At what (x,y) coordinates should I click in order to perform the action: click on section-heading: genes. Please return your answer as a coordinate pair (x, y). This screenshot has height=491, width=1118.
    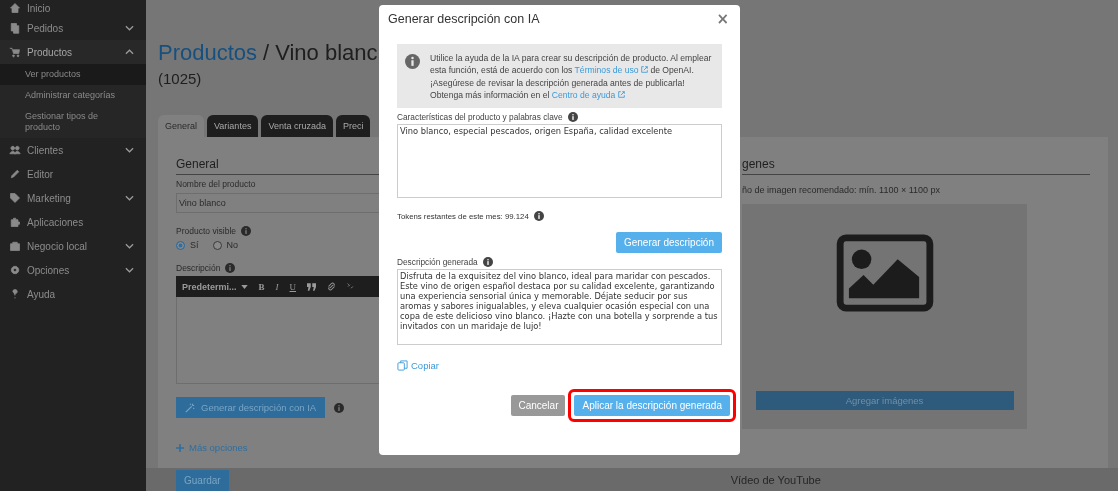
    Looking at the image, I should click on (916, 166).